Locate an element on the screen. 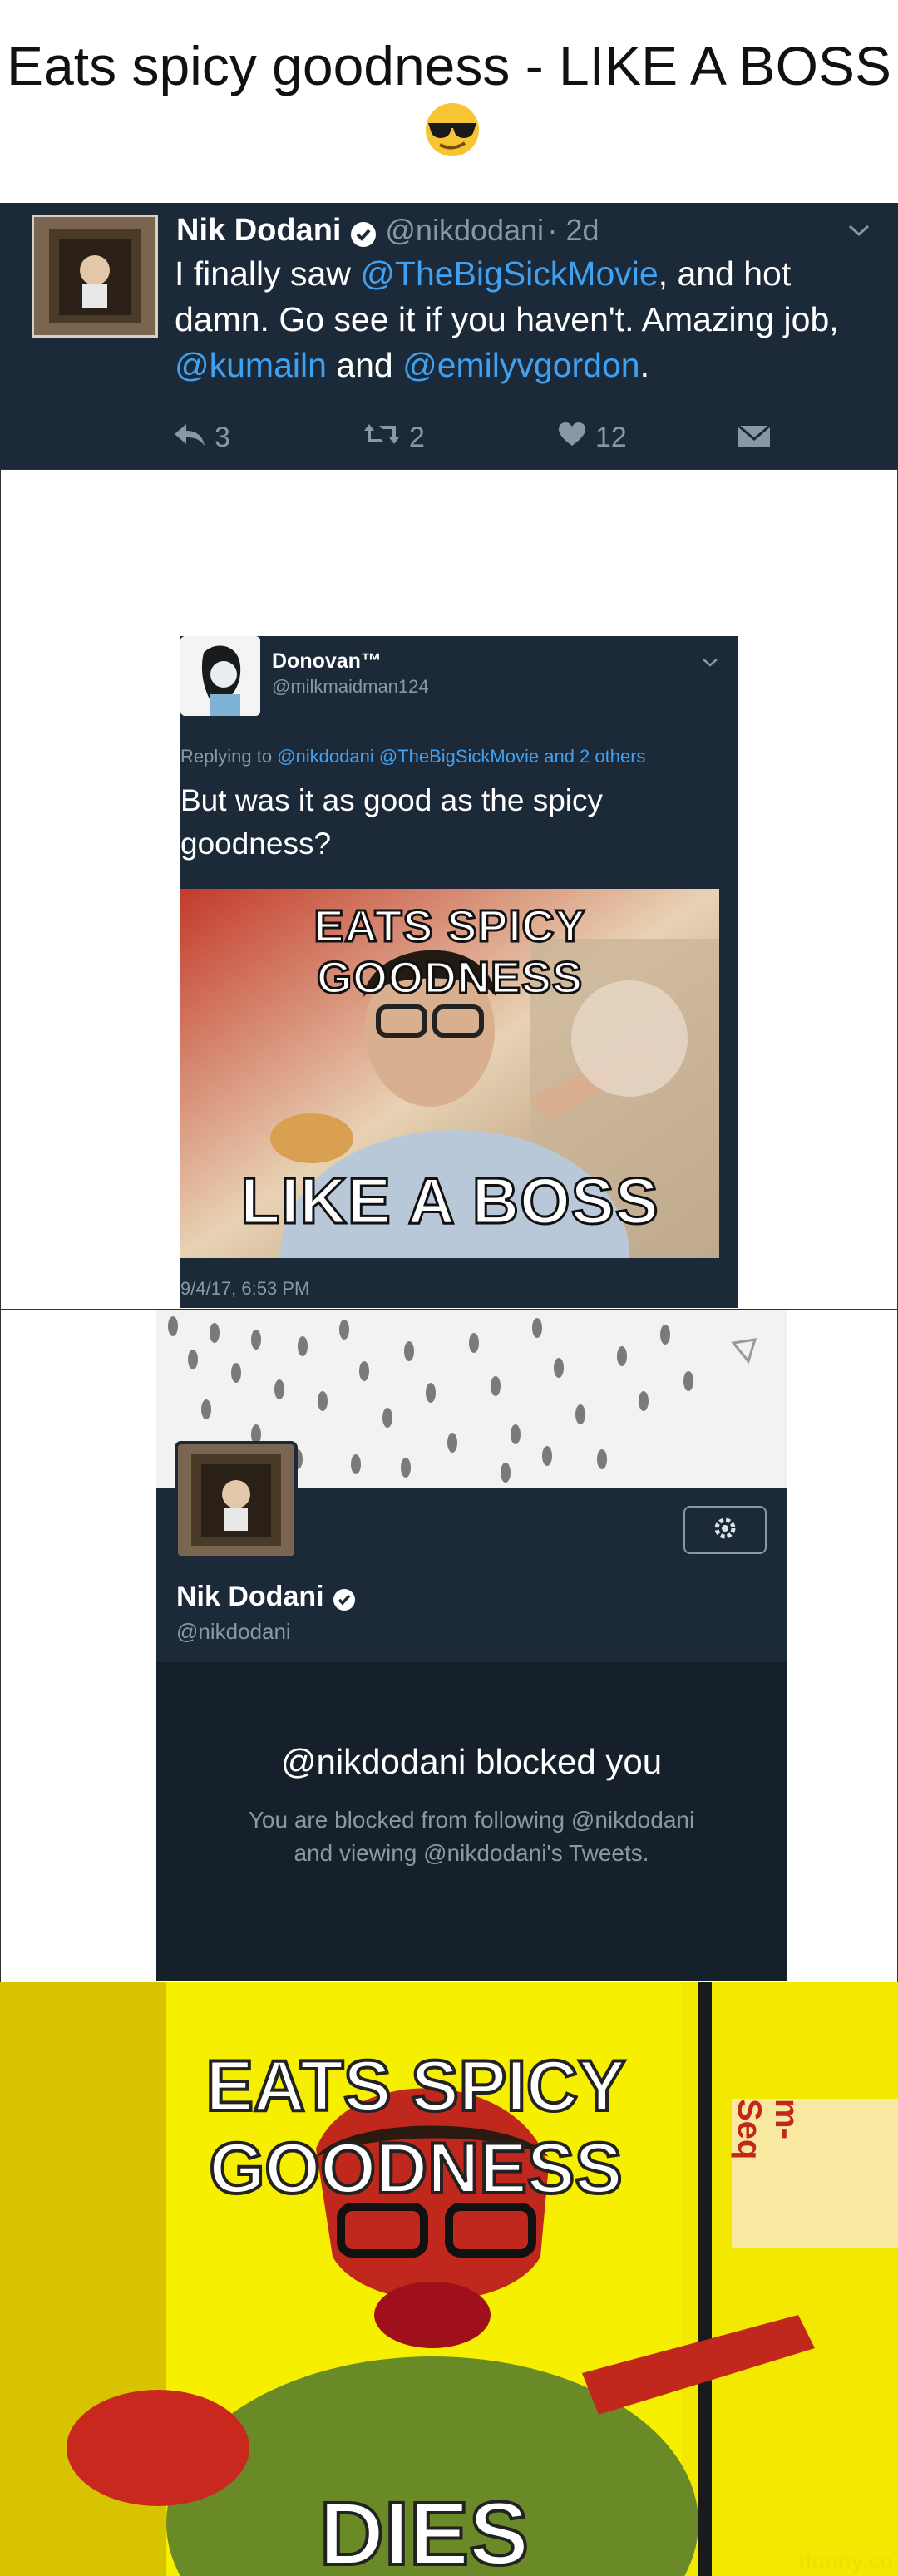 This screenshot has height=2576, width=898. sunglasses-emoji-icon is located at coordinates (452, 135).